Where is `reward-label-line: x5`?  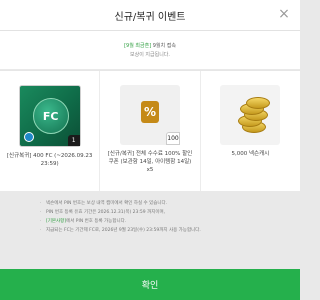
reward-label-line: x5 is located at coordinates (150, 170).